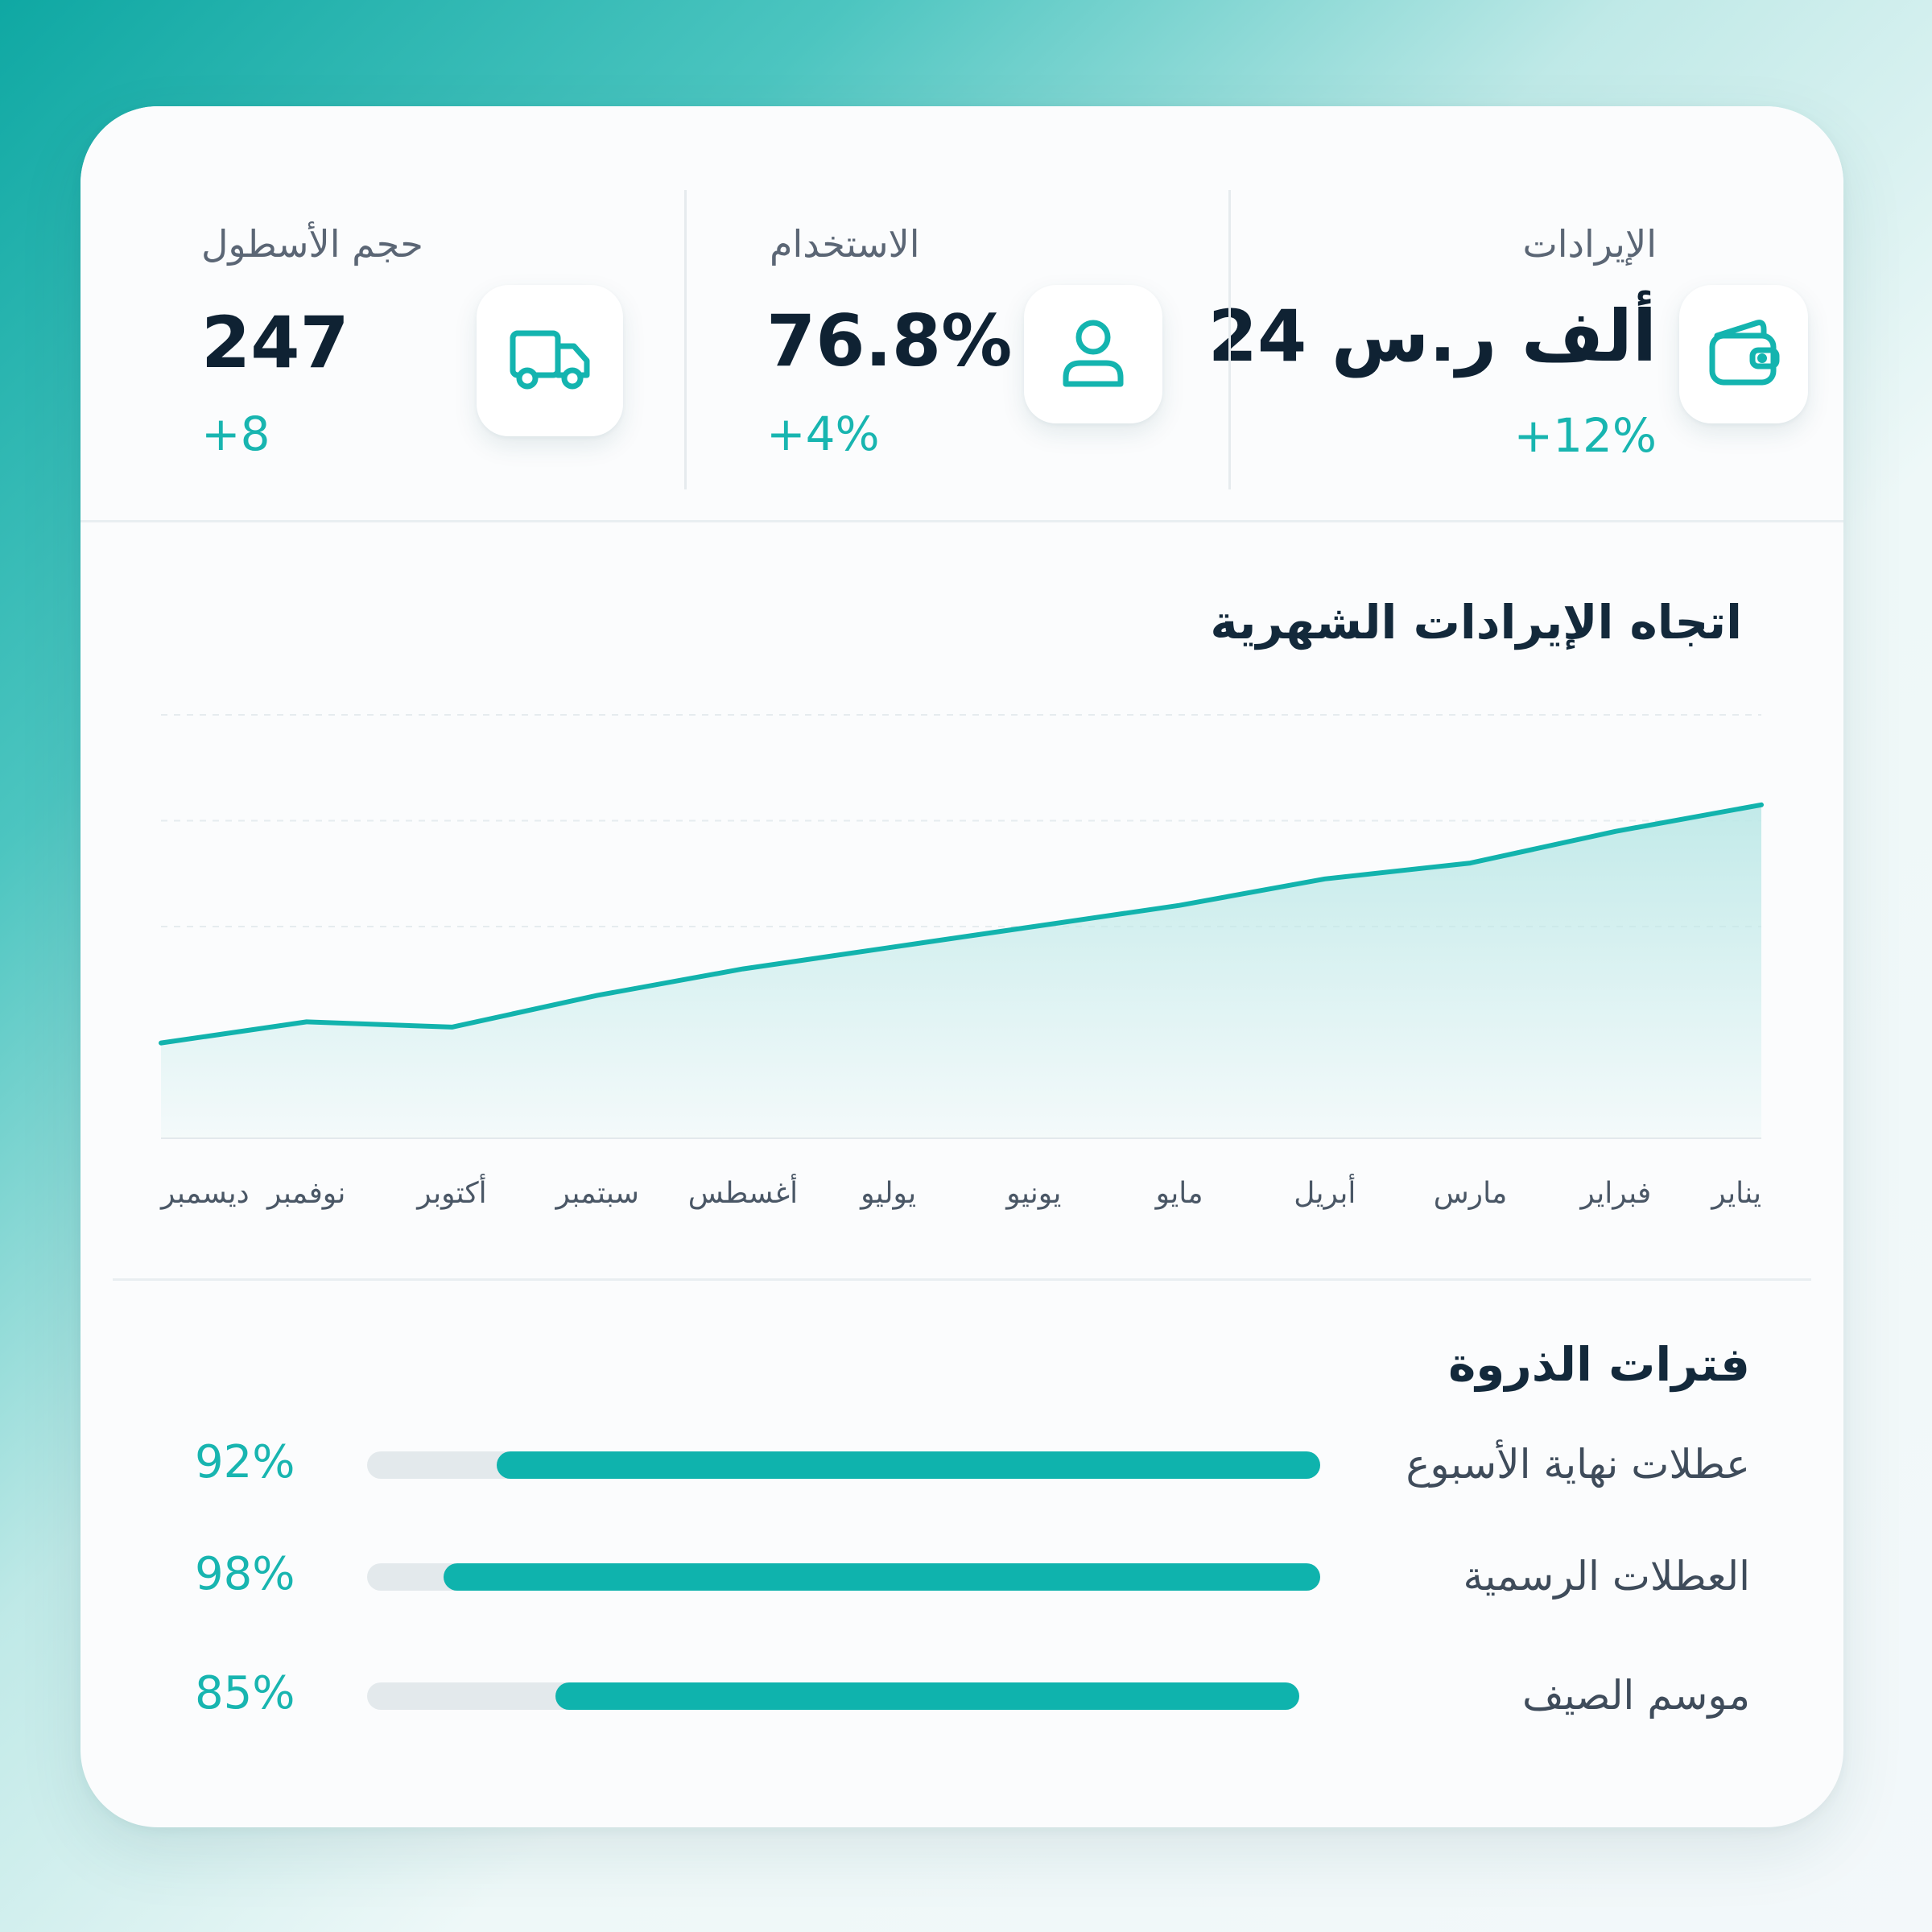 The height and width of the screenshot is (1932, 1932). I want to click on x-tick-label: أكتوبر, so click(450, 1192).